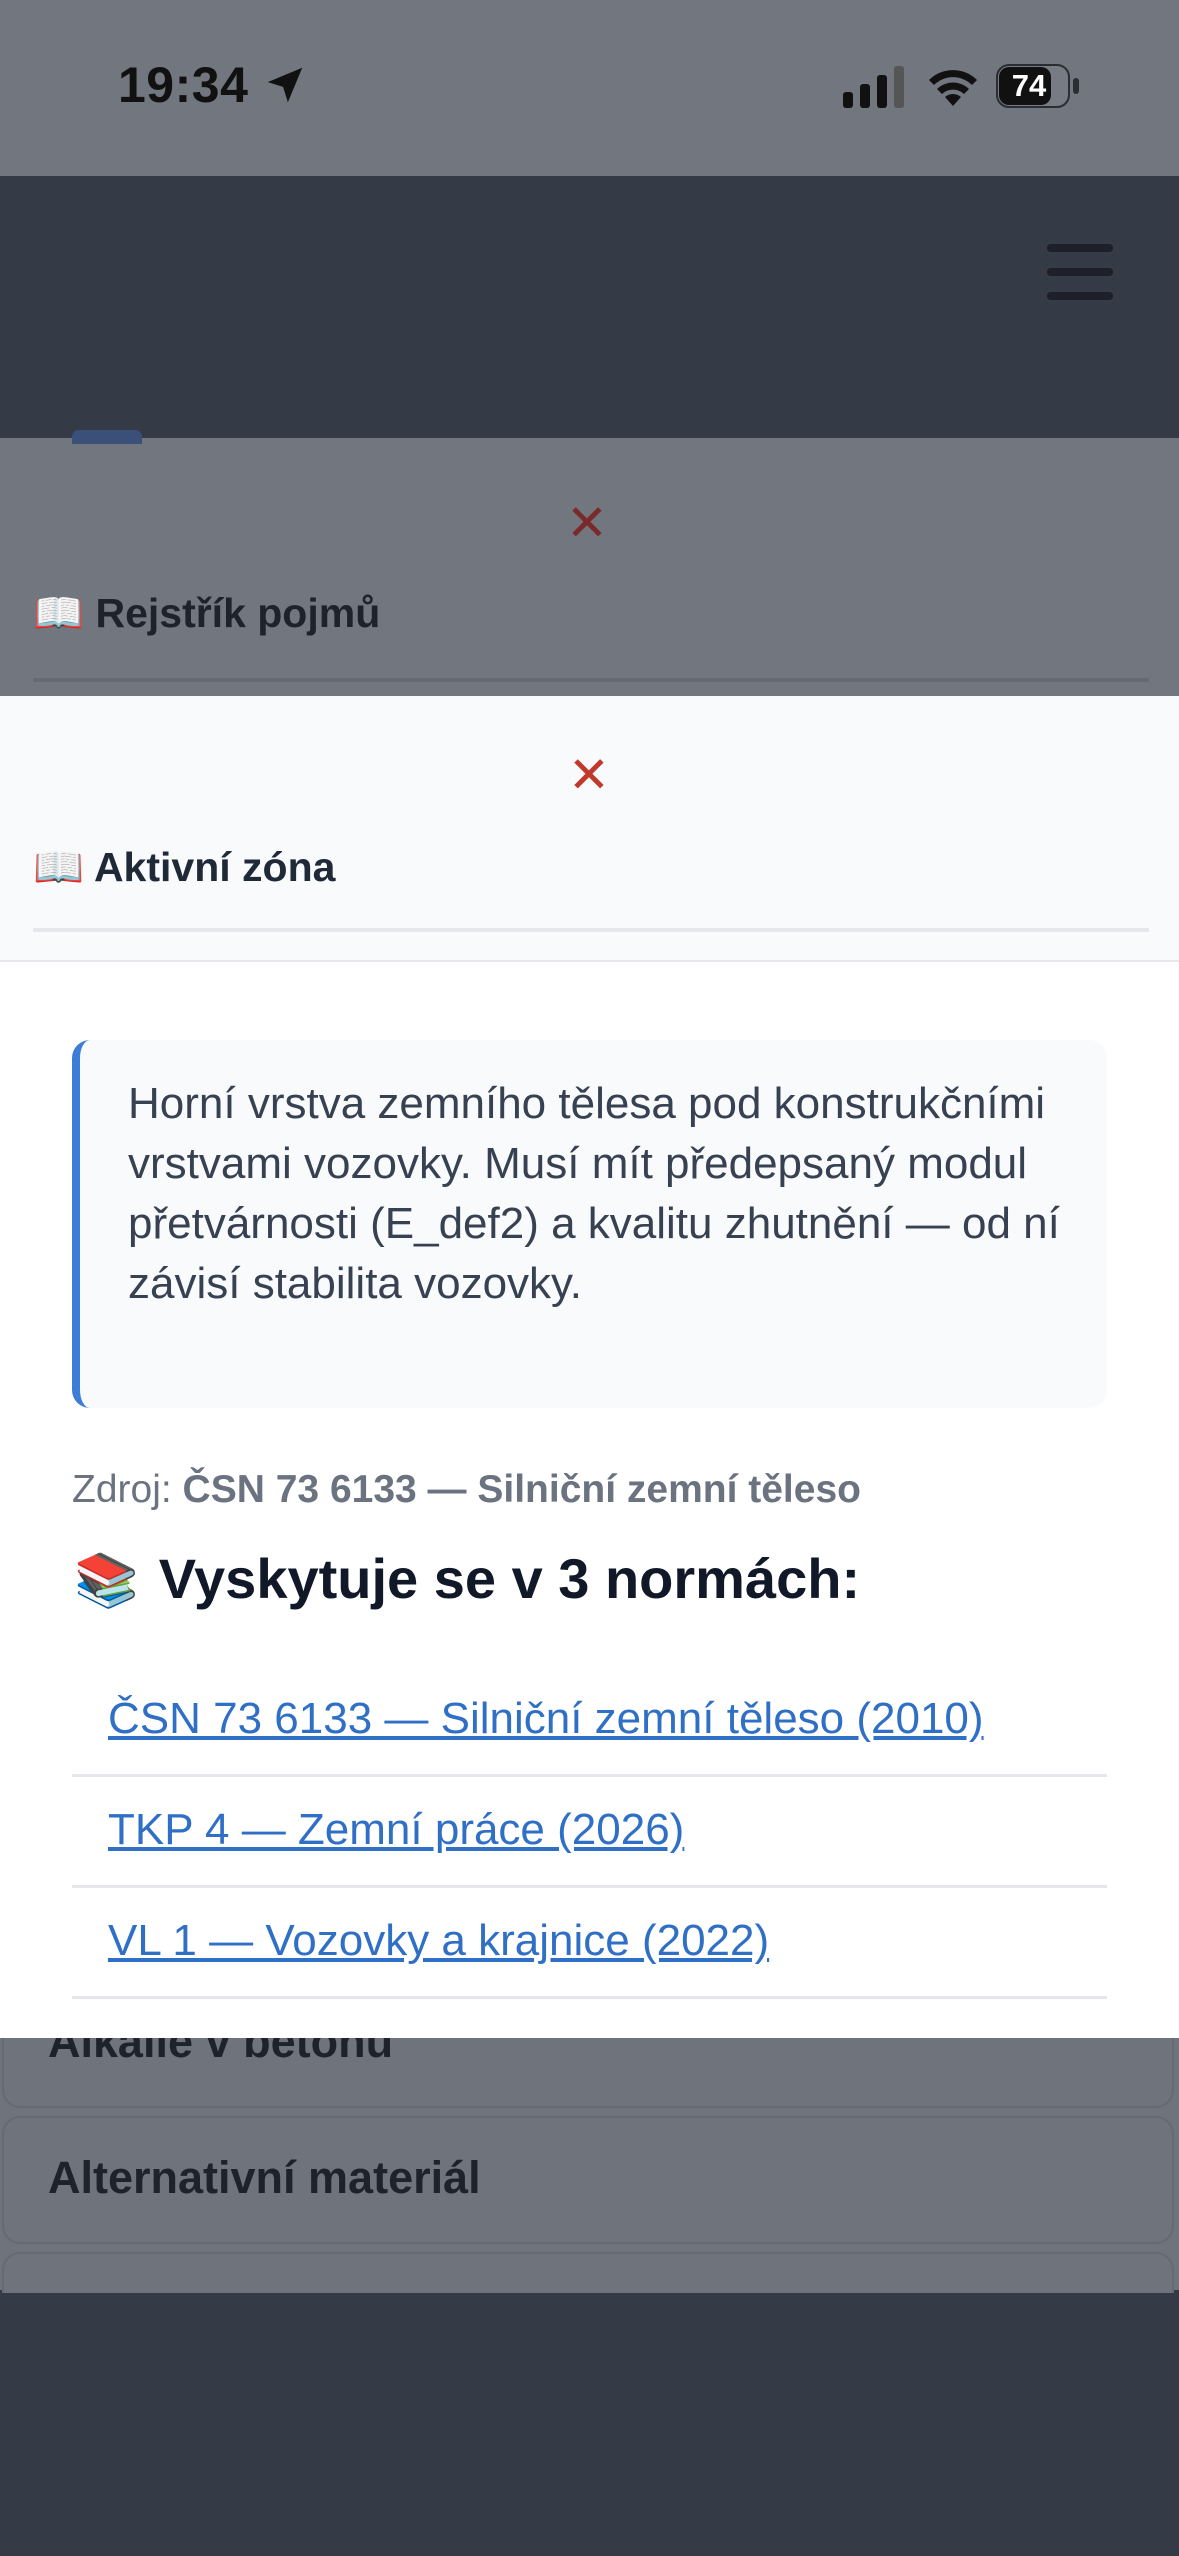 The width and height of the screenshot is (1179, 2556). What do you see at coordinates (238, 613) in the screenshot?
I see `modal-title-text: Rejstřík pojmů` at bounding box center [238, 613].